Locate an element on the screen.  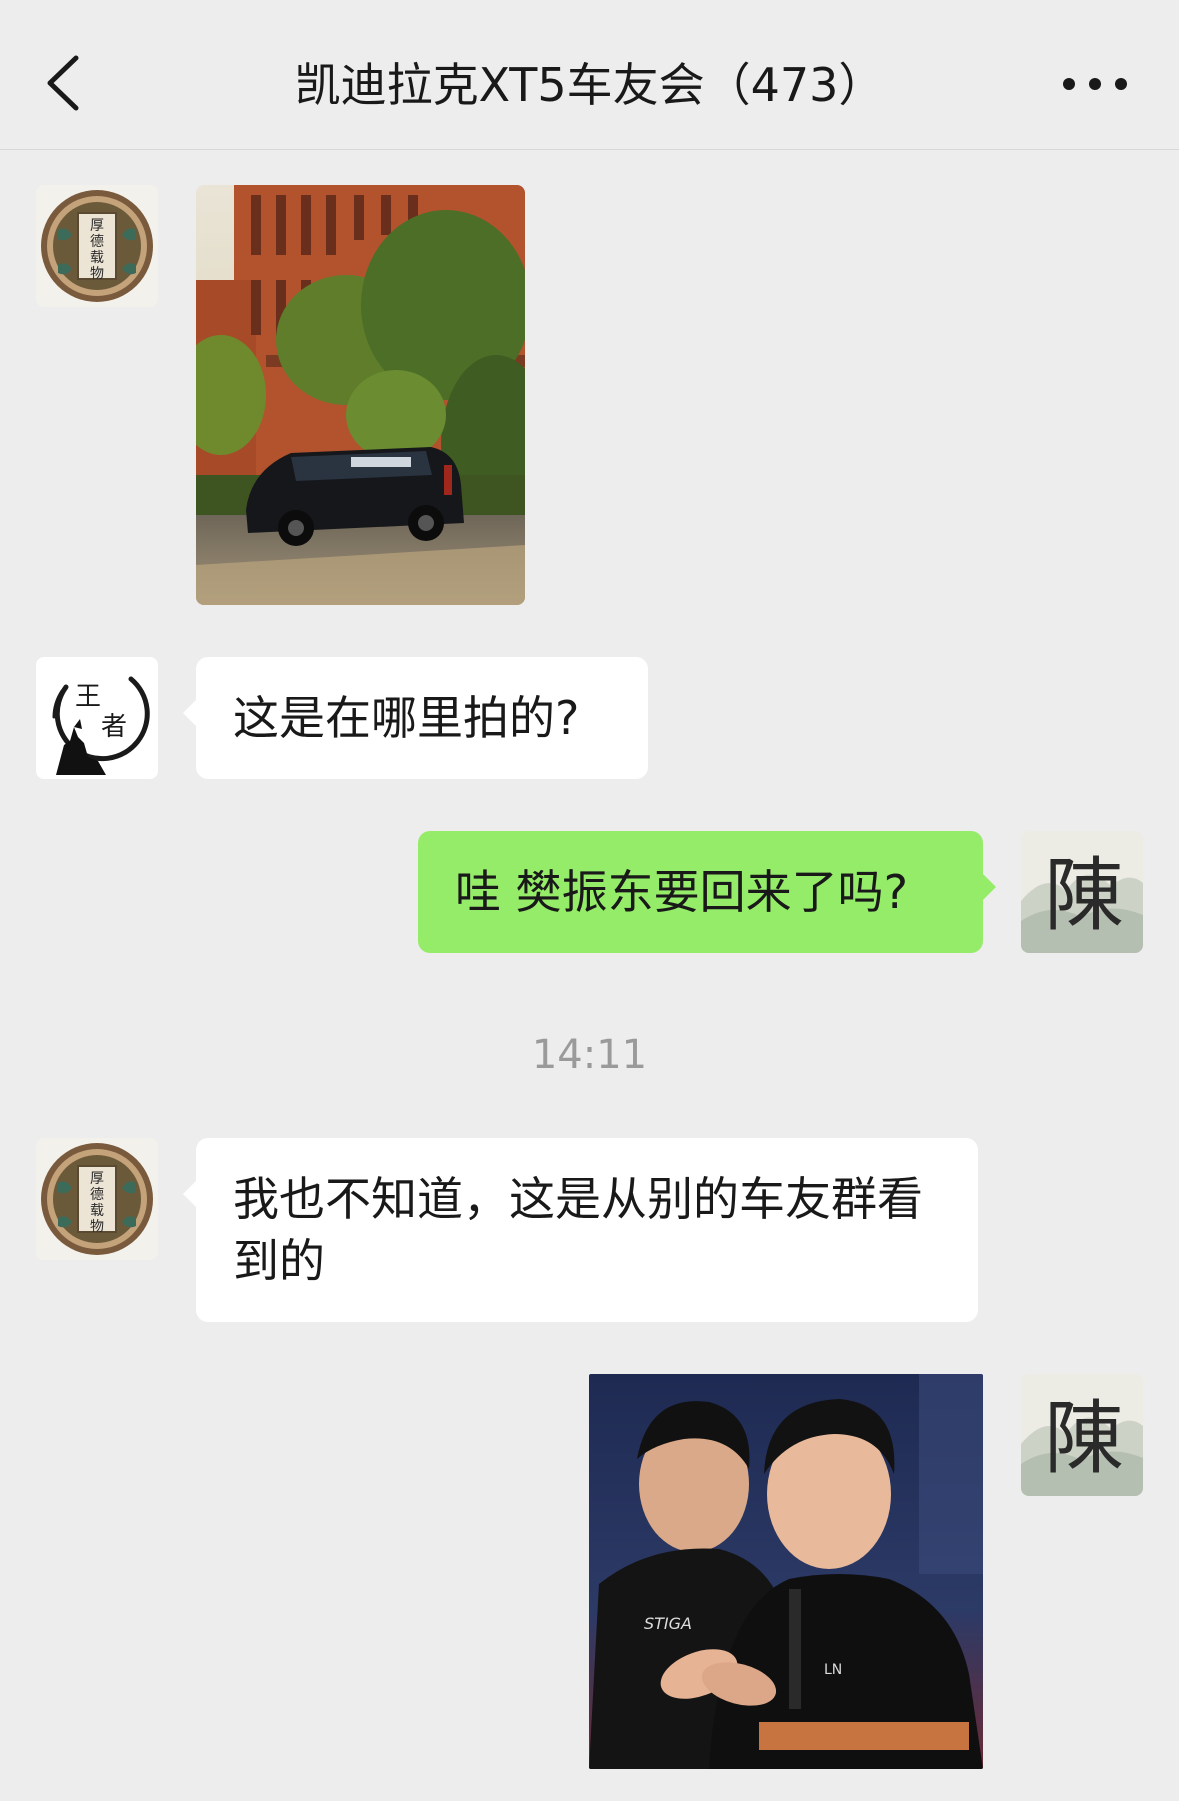
avatar-houde-glyph-3b: 载 is located at coordinates (97, 1211).